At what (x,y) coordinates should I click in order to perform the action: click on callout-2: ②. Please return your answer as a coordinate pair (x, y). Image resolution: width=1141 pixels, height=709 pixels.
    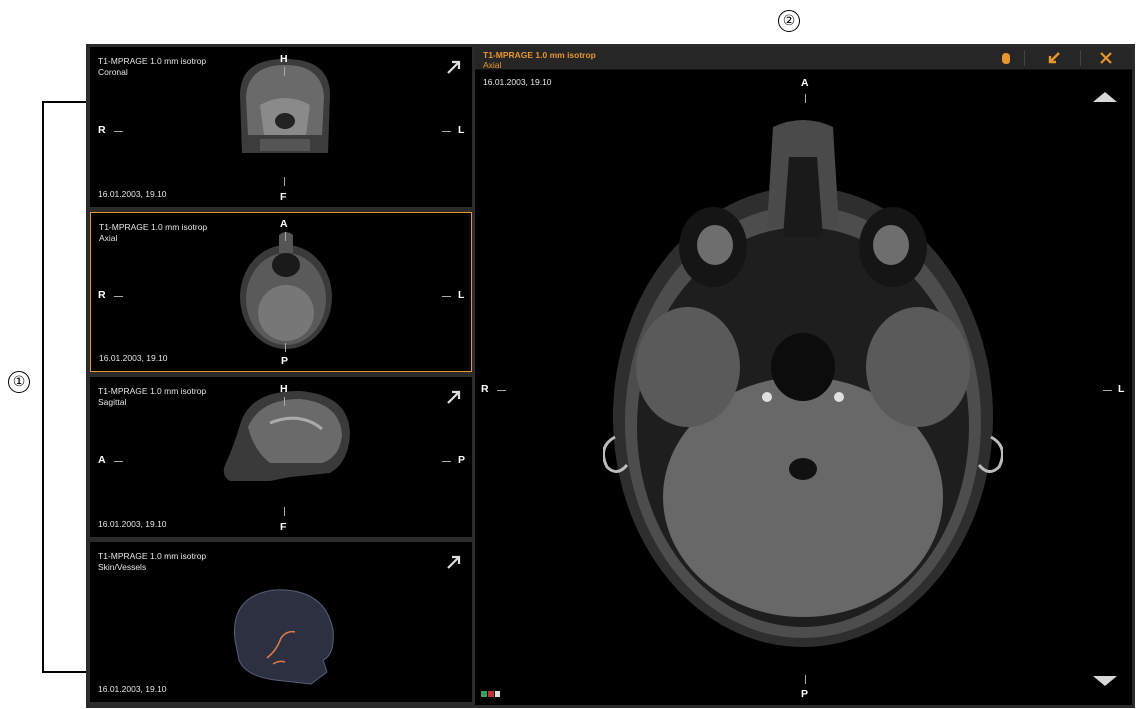
    Looking at the image, I should click on (789, 21).